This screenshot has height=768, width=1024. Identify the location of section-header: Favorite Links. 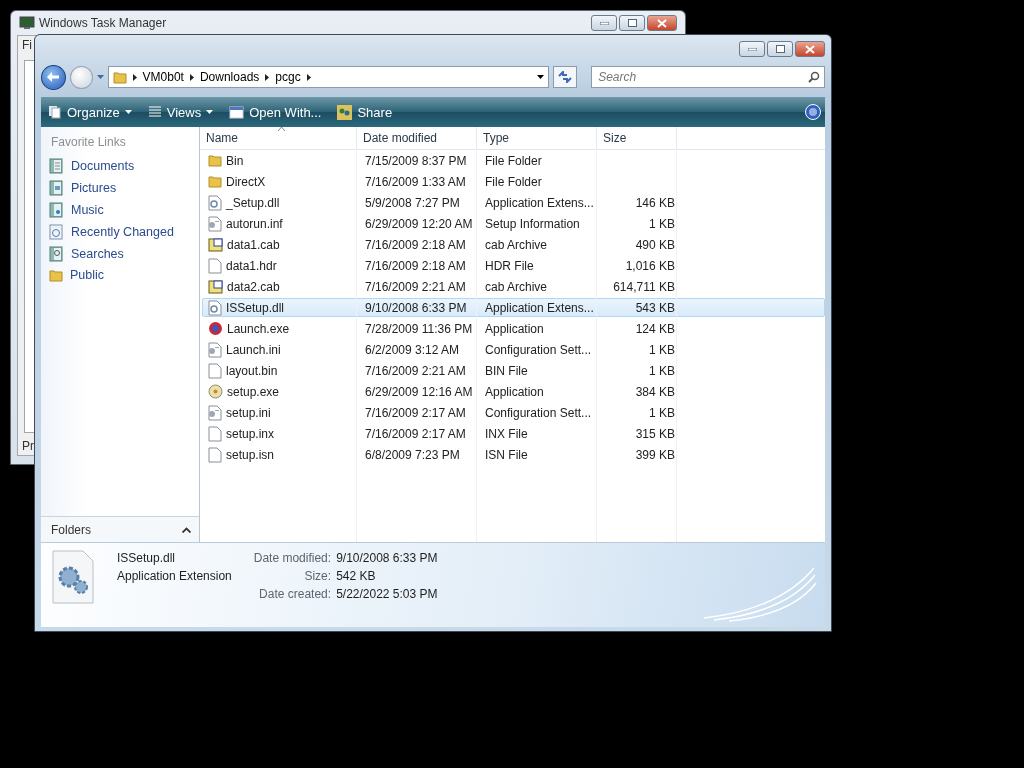
(88, 142).